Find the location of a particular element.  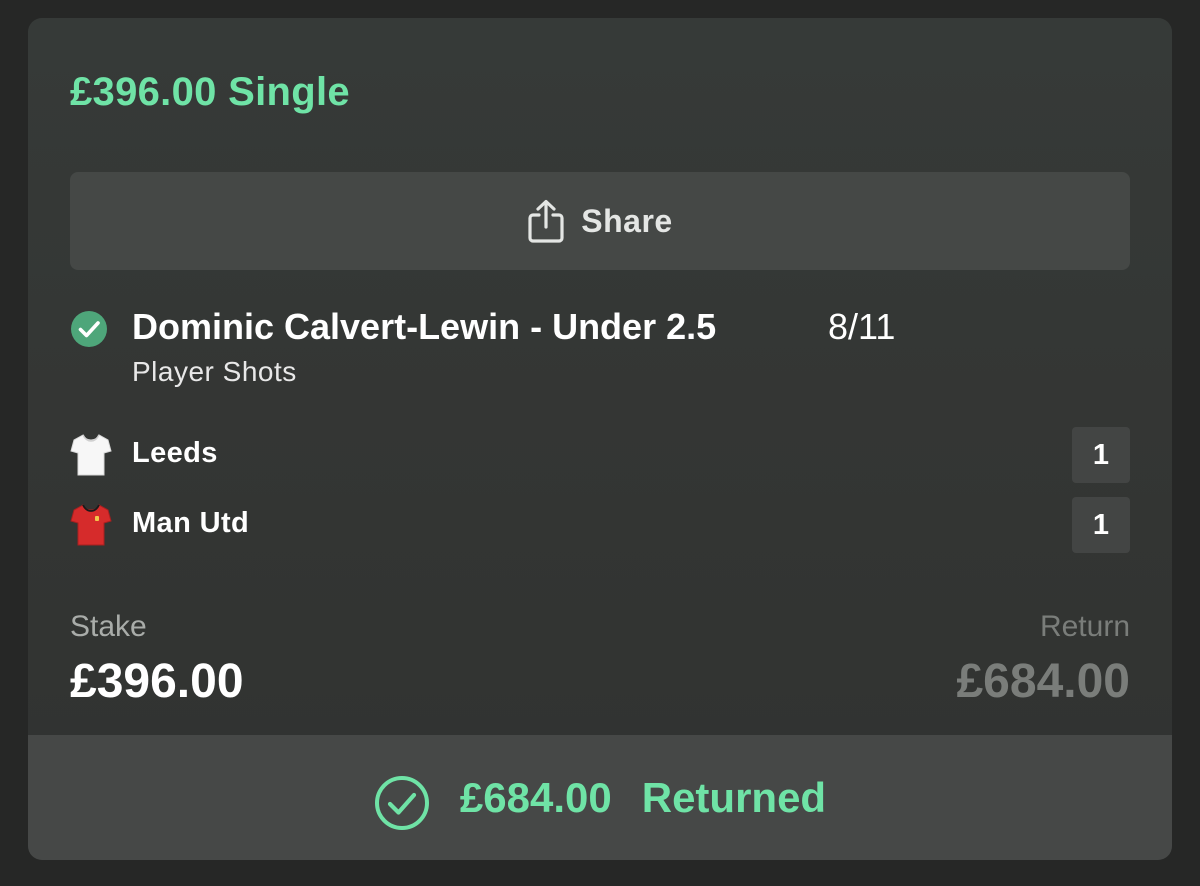

selection-odds: 8/11 is located at coordinates (862, 326).